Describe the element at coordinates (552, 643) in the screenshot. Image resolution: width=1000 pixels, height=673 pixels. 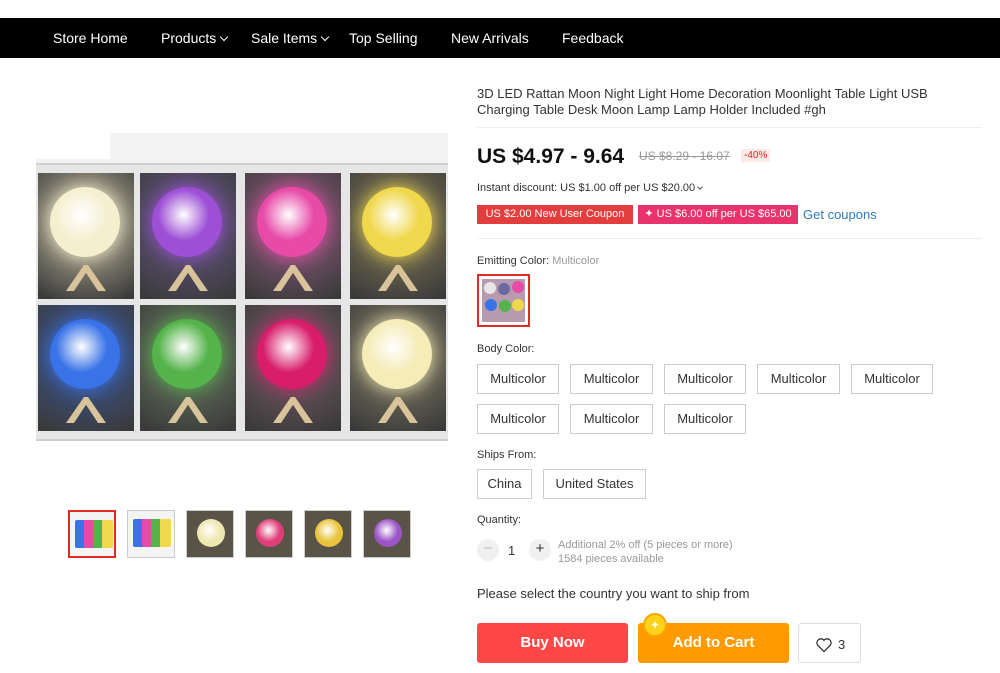
I see `buy-now-button: Buy Now` at that location.